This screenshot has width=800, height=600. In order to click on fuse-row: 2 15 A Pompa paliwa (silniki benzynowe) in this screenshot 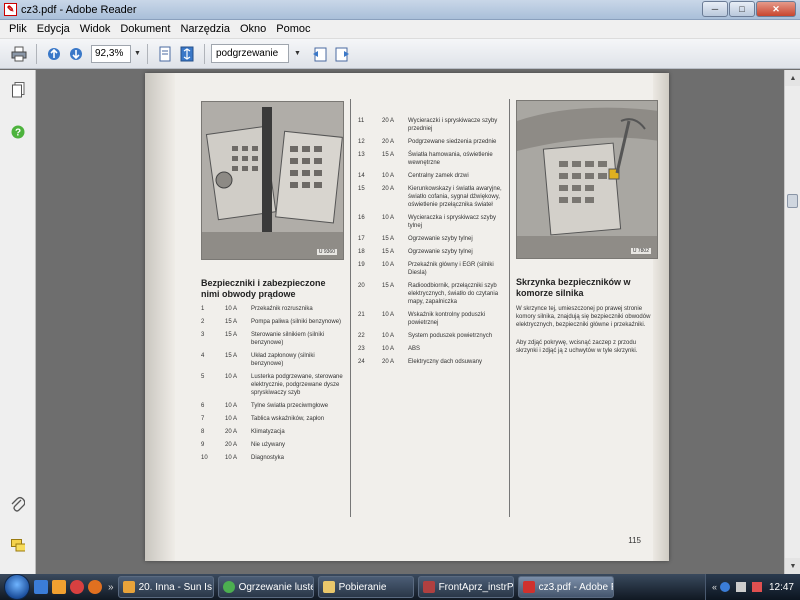, I will do `click(271, 322)`.